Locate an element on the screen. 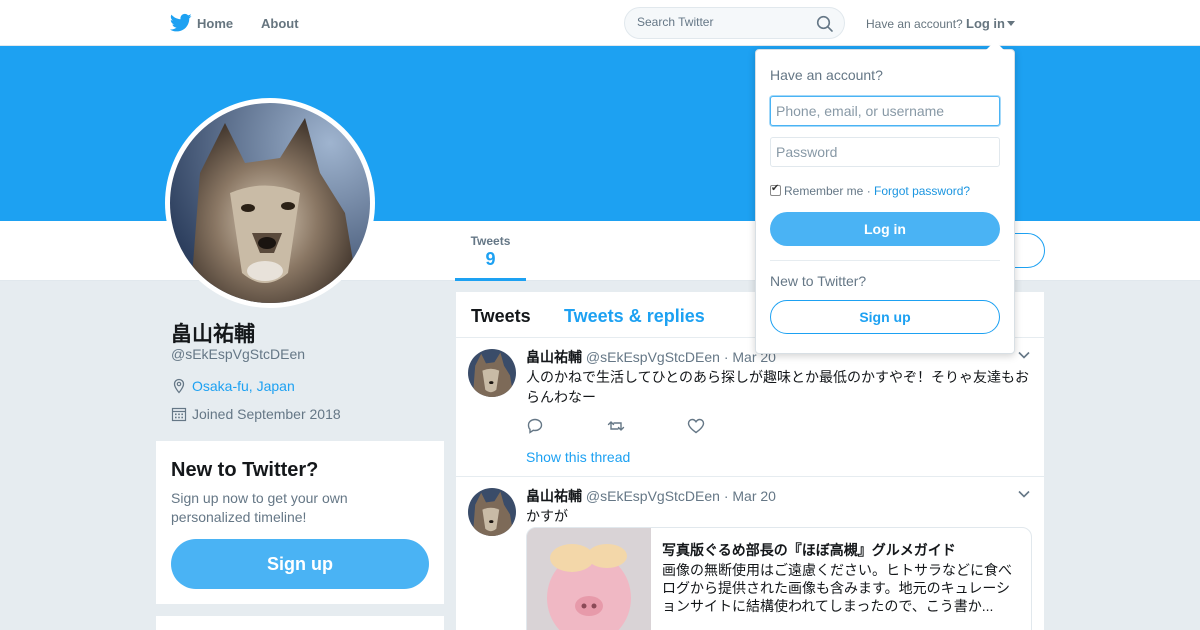 The width and height of the screenshot is (1200, 630). retweet-icon is located at coordinates (616, 426).